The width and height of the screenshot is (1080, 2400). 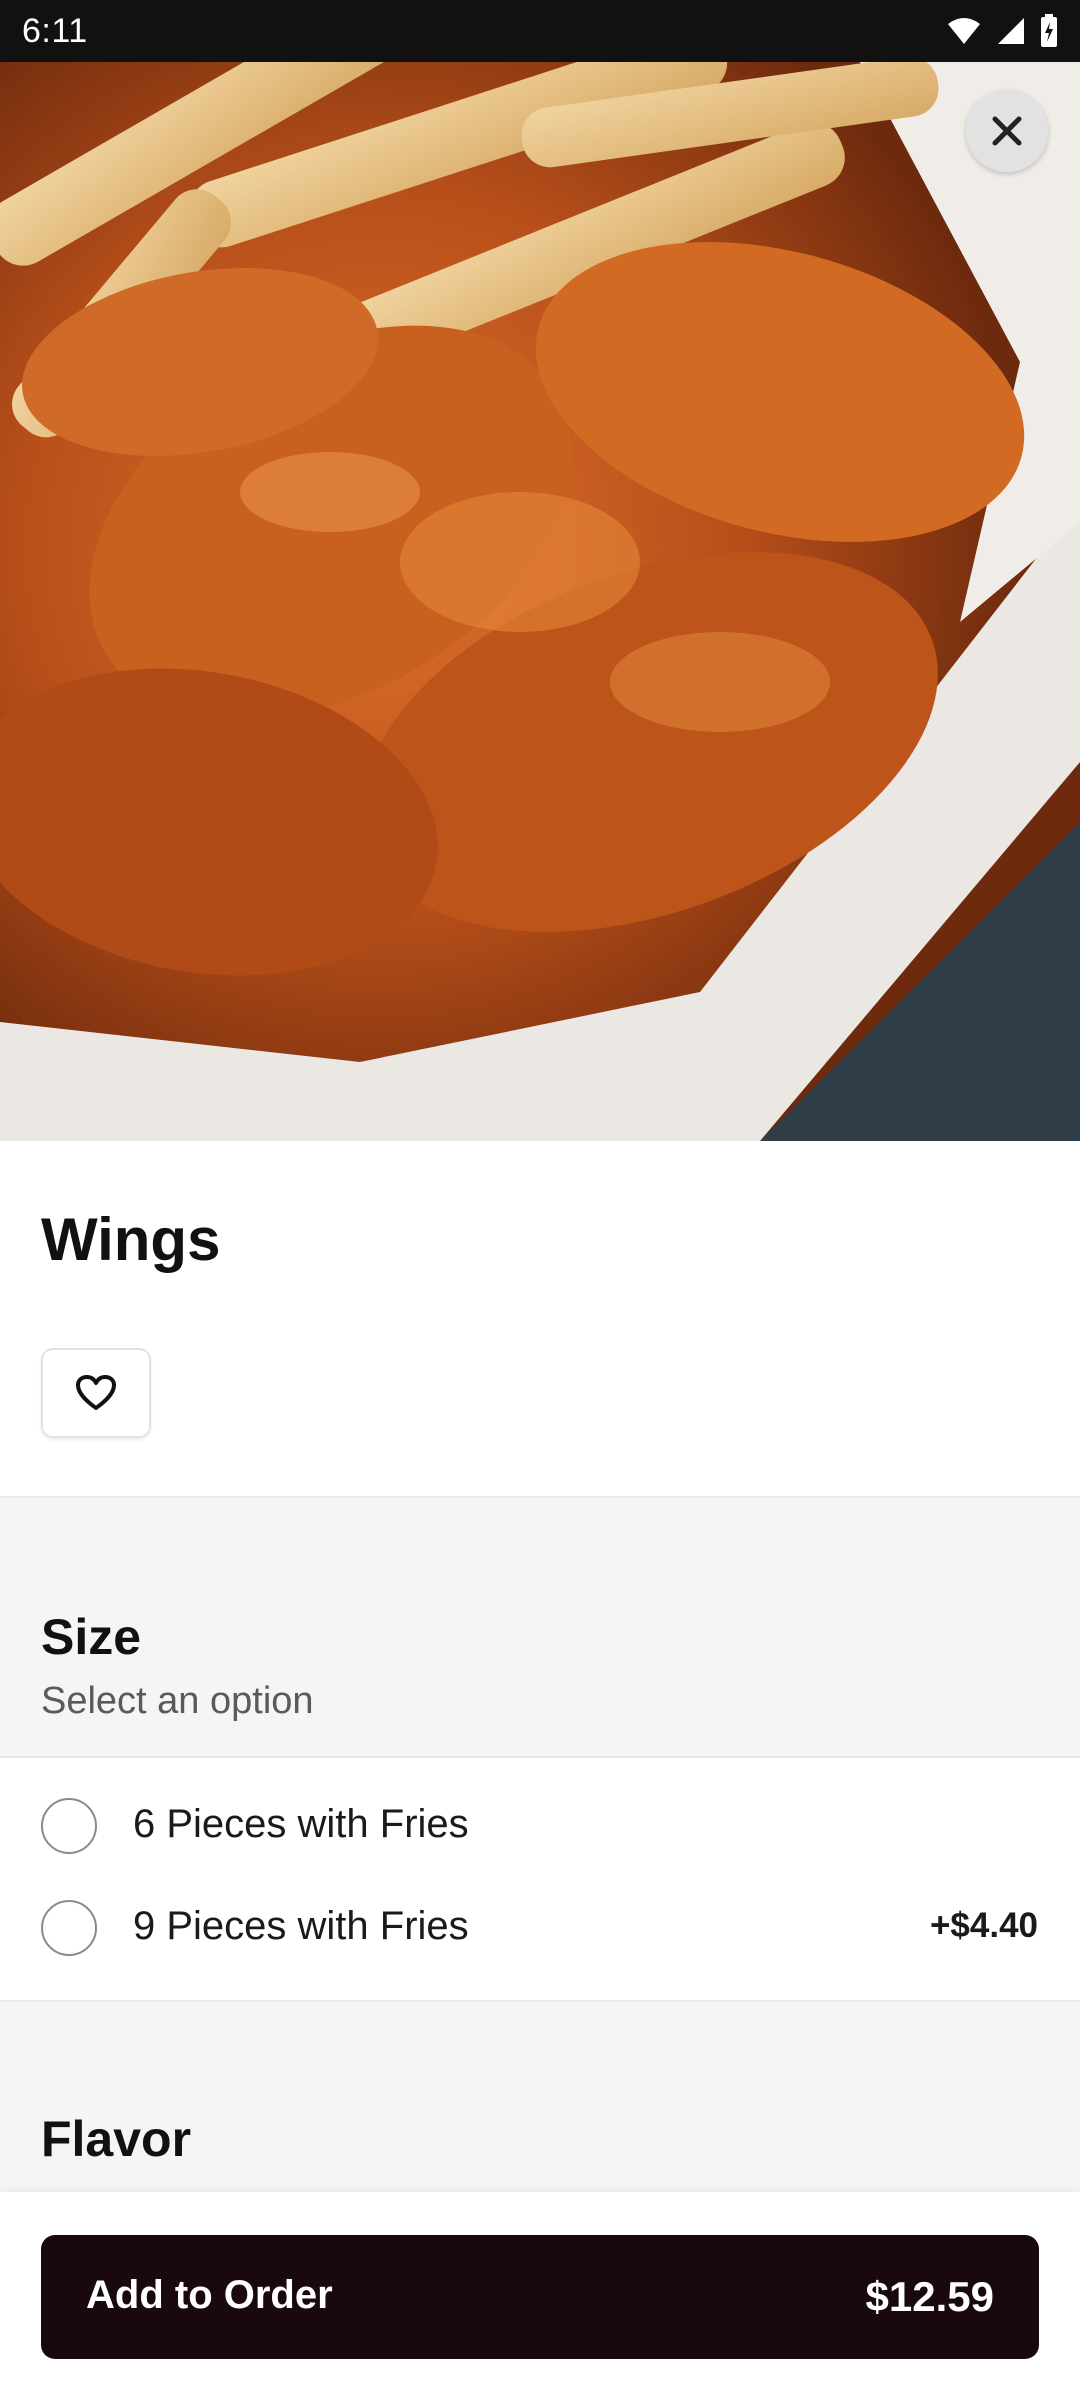 What do you see at coordinates (301, 1926) in the screenshot?
I see `option-label: 9 Pieces with Fries` at bounding box center [301, 1926].